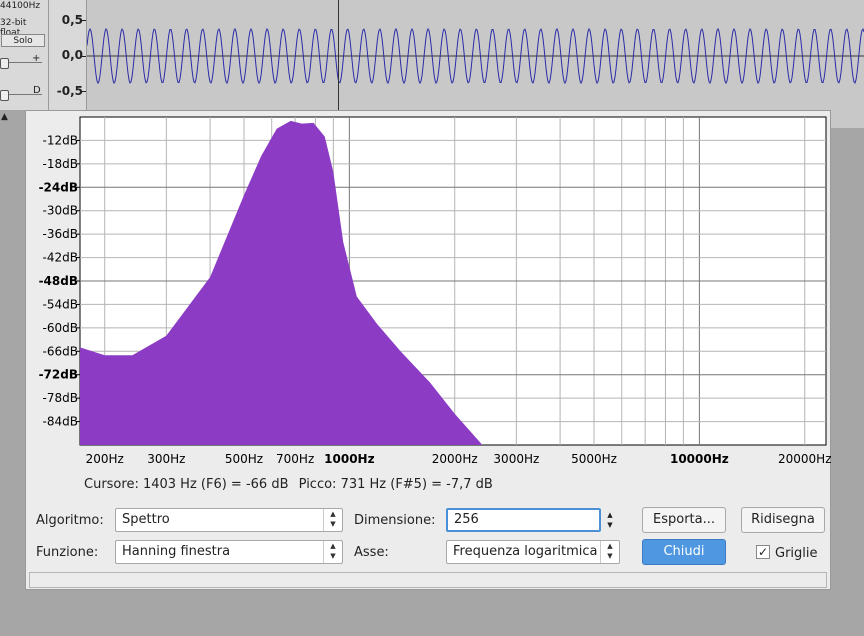 Image resolution: width=864 pixels, height=636 pixels. What do you see at coordinates (783, 520) in the screenshot?
I see `replot-button: Ridisegna` at bounding box center [783, 520].